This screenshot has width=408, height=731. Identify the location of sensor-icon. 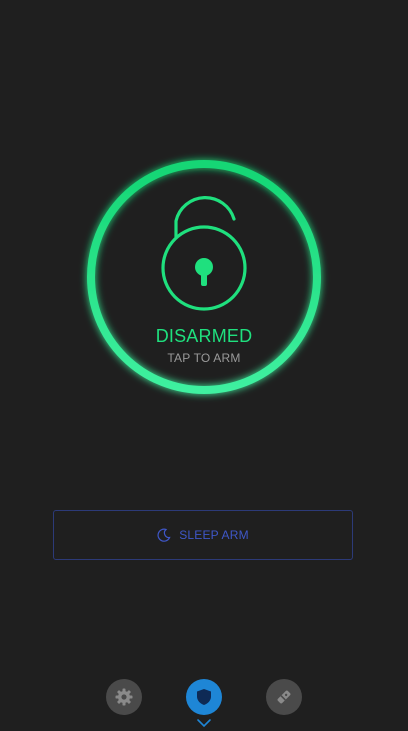
(284, 697).